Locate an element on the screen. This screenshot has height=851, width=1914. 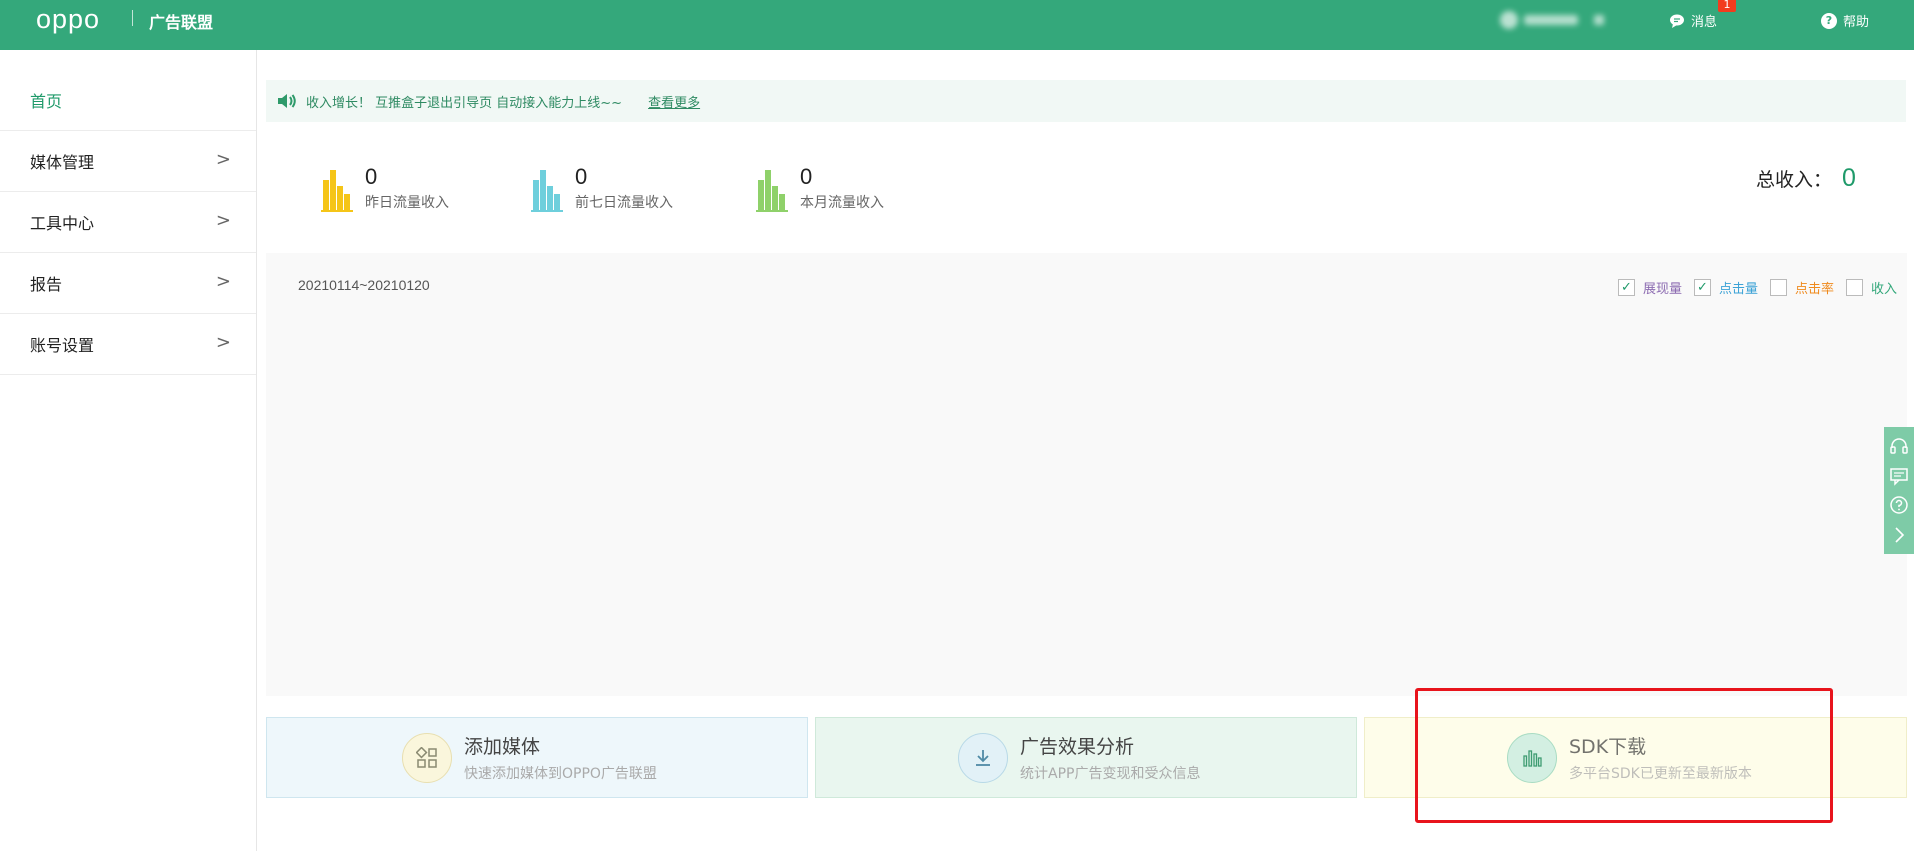
stat-last-7-days-revenue: 0 前七日流量收入 is located at coordinates (602, 188).